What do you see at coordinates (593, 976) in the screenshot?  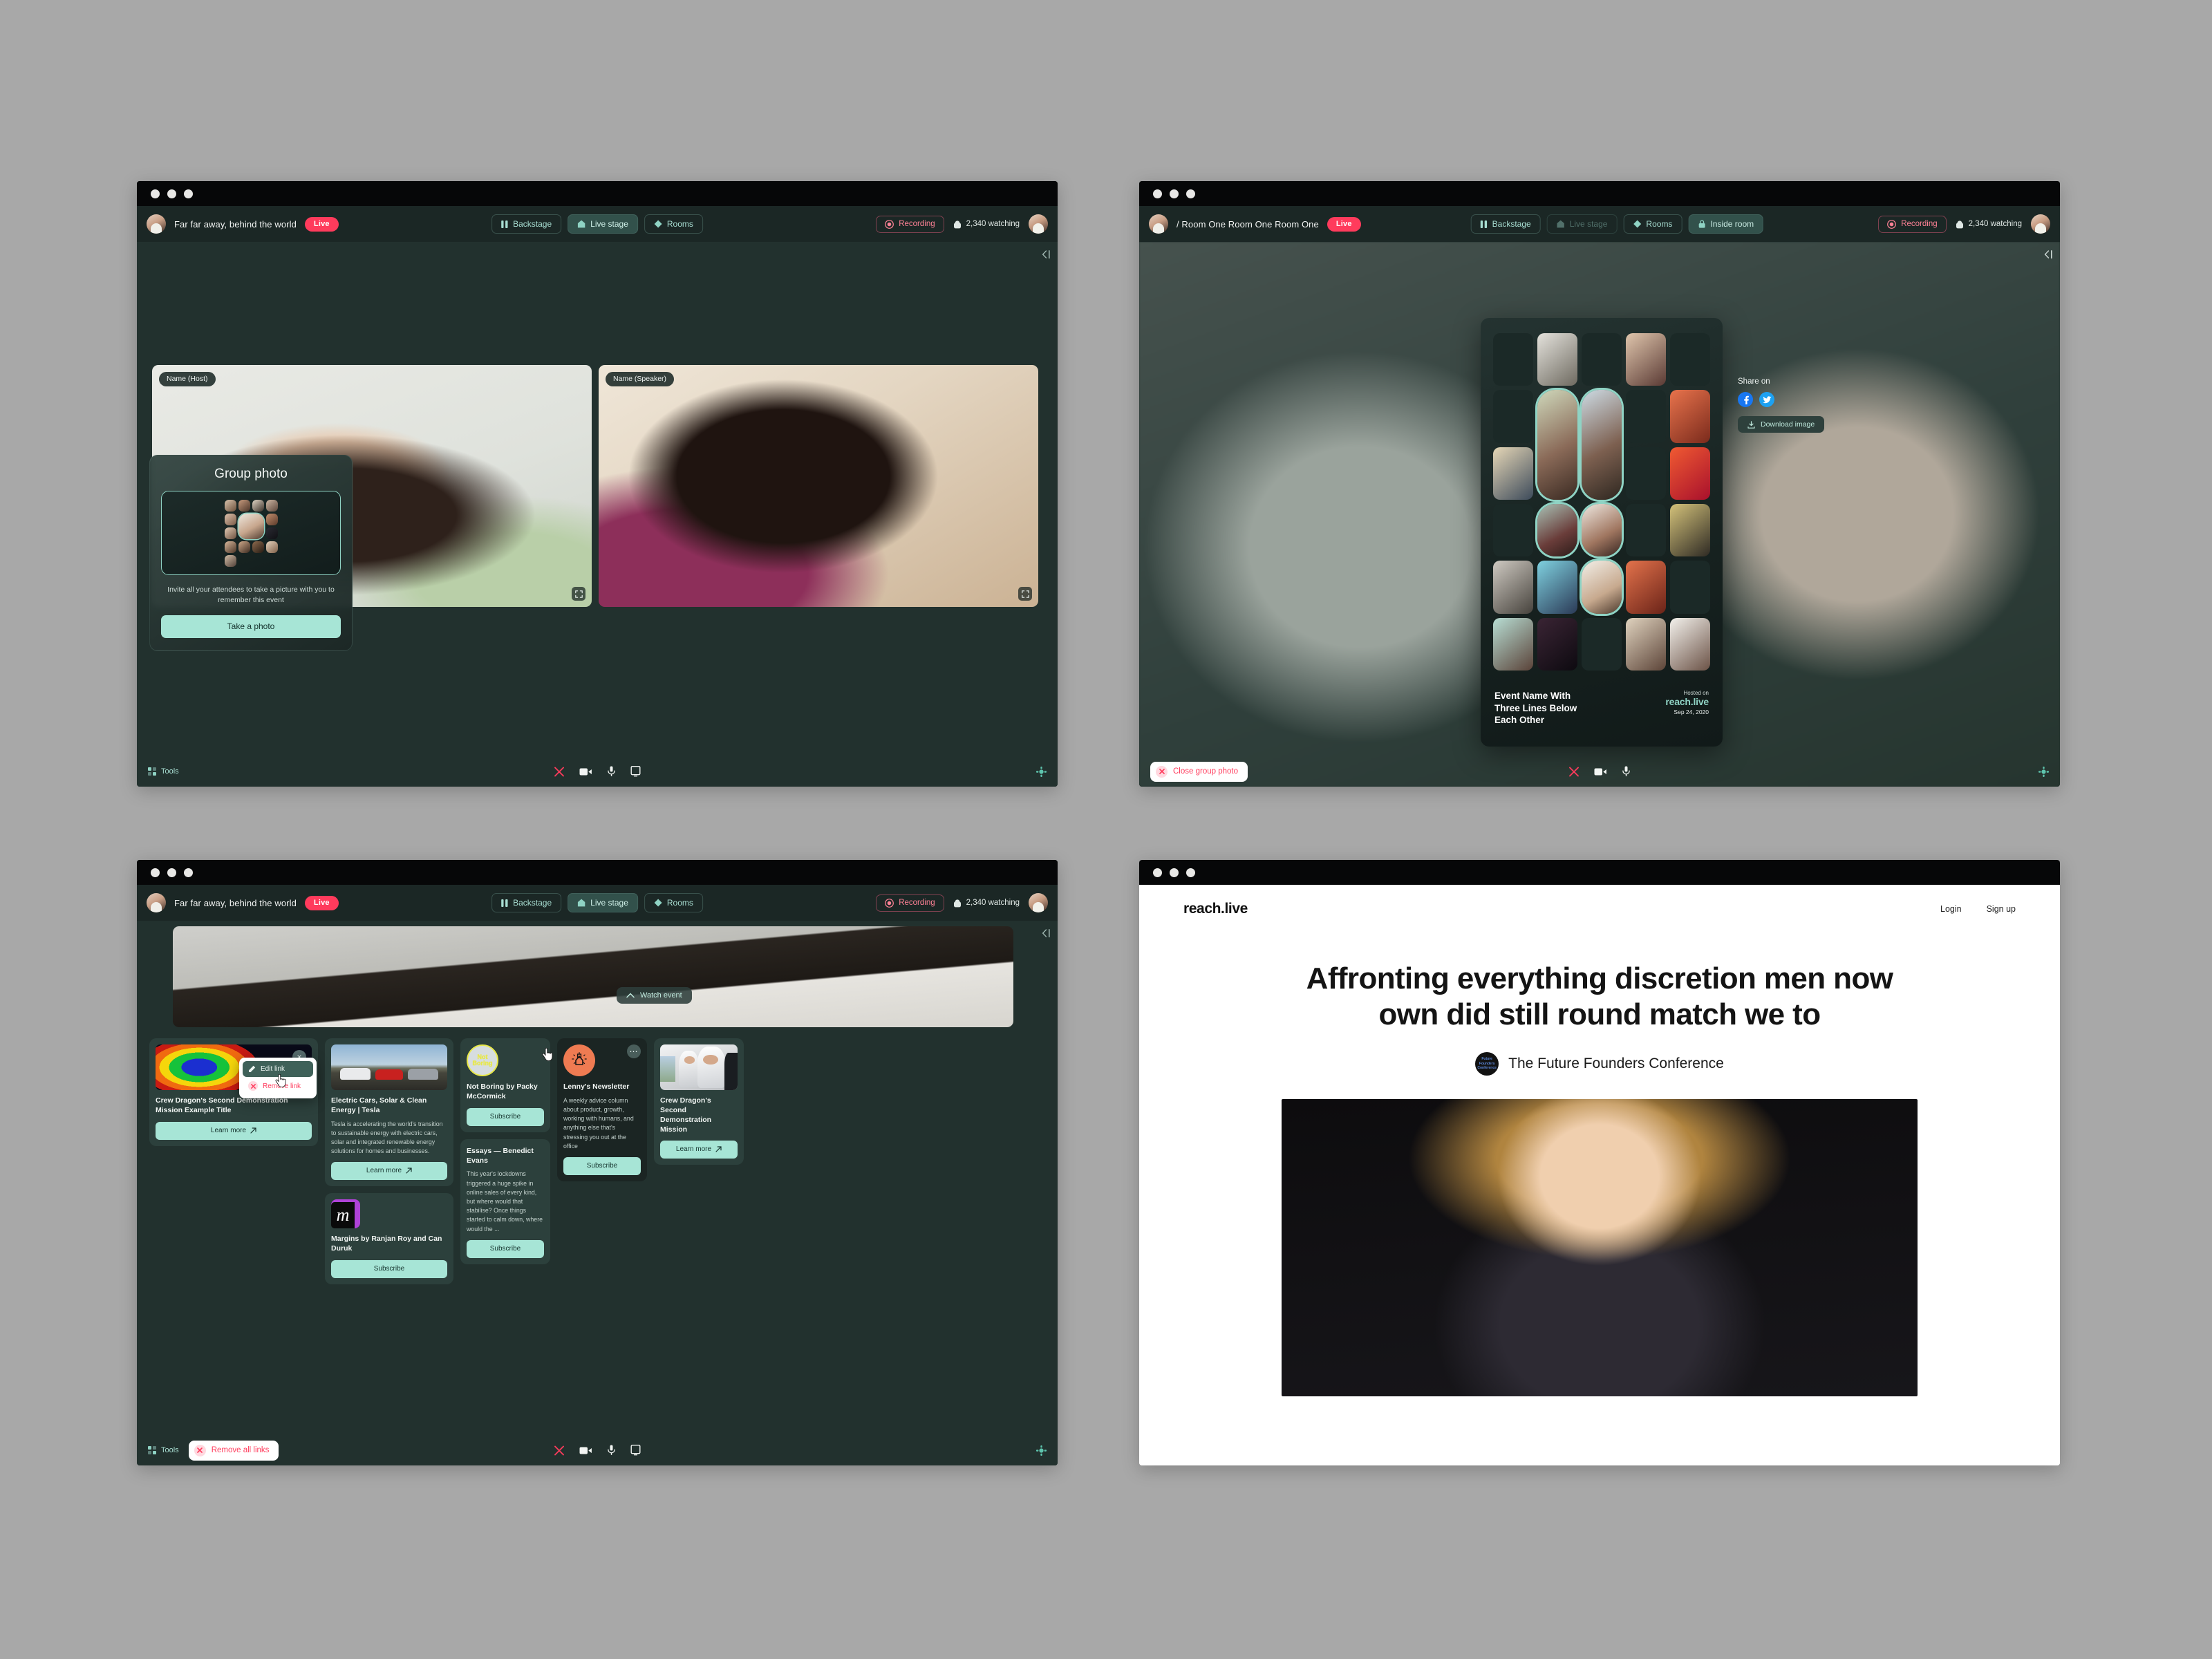 I see `video-strip` at bounding box center [593, 976].